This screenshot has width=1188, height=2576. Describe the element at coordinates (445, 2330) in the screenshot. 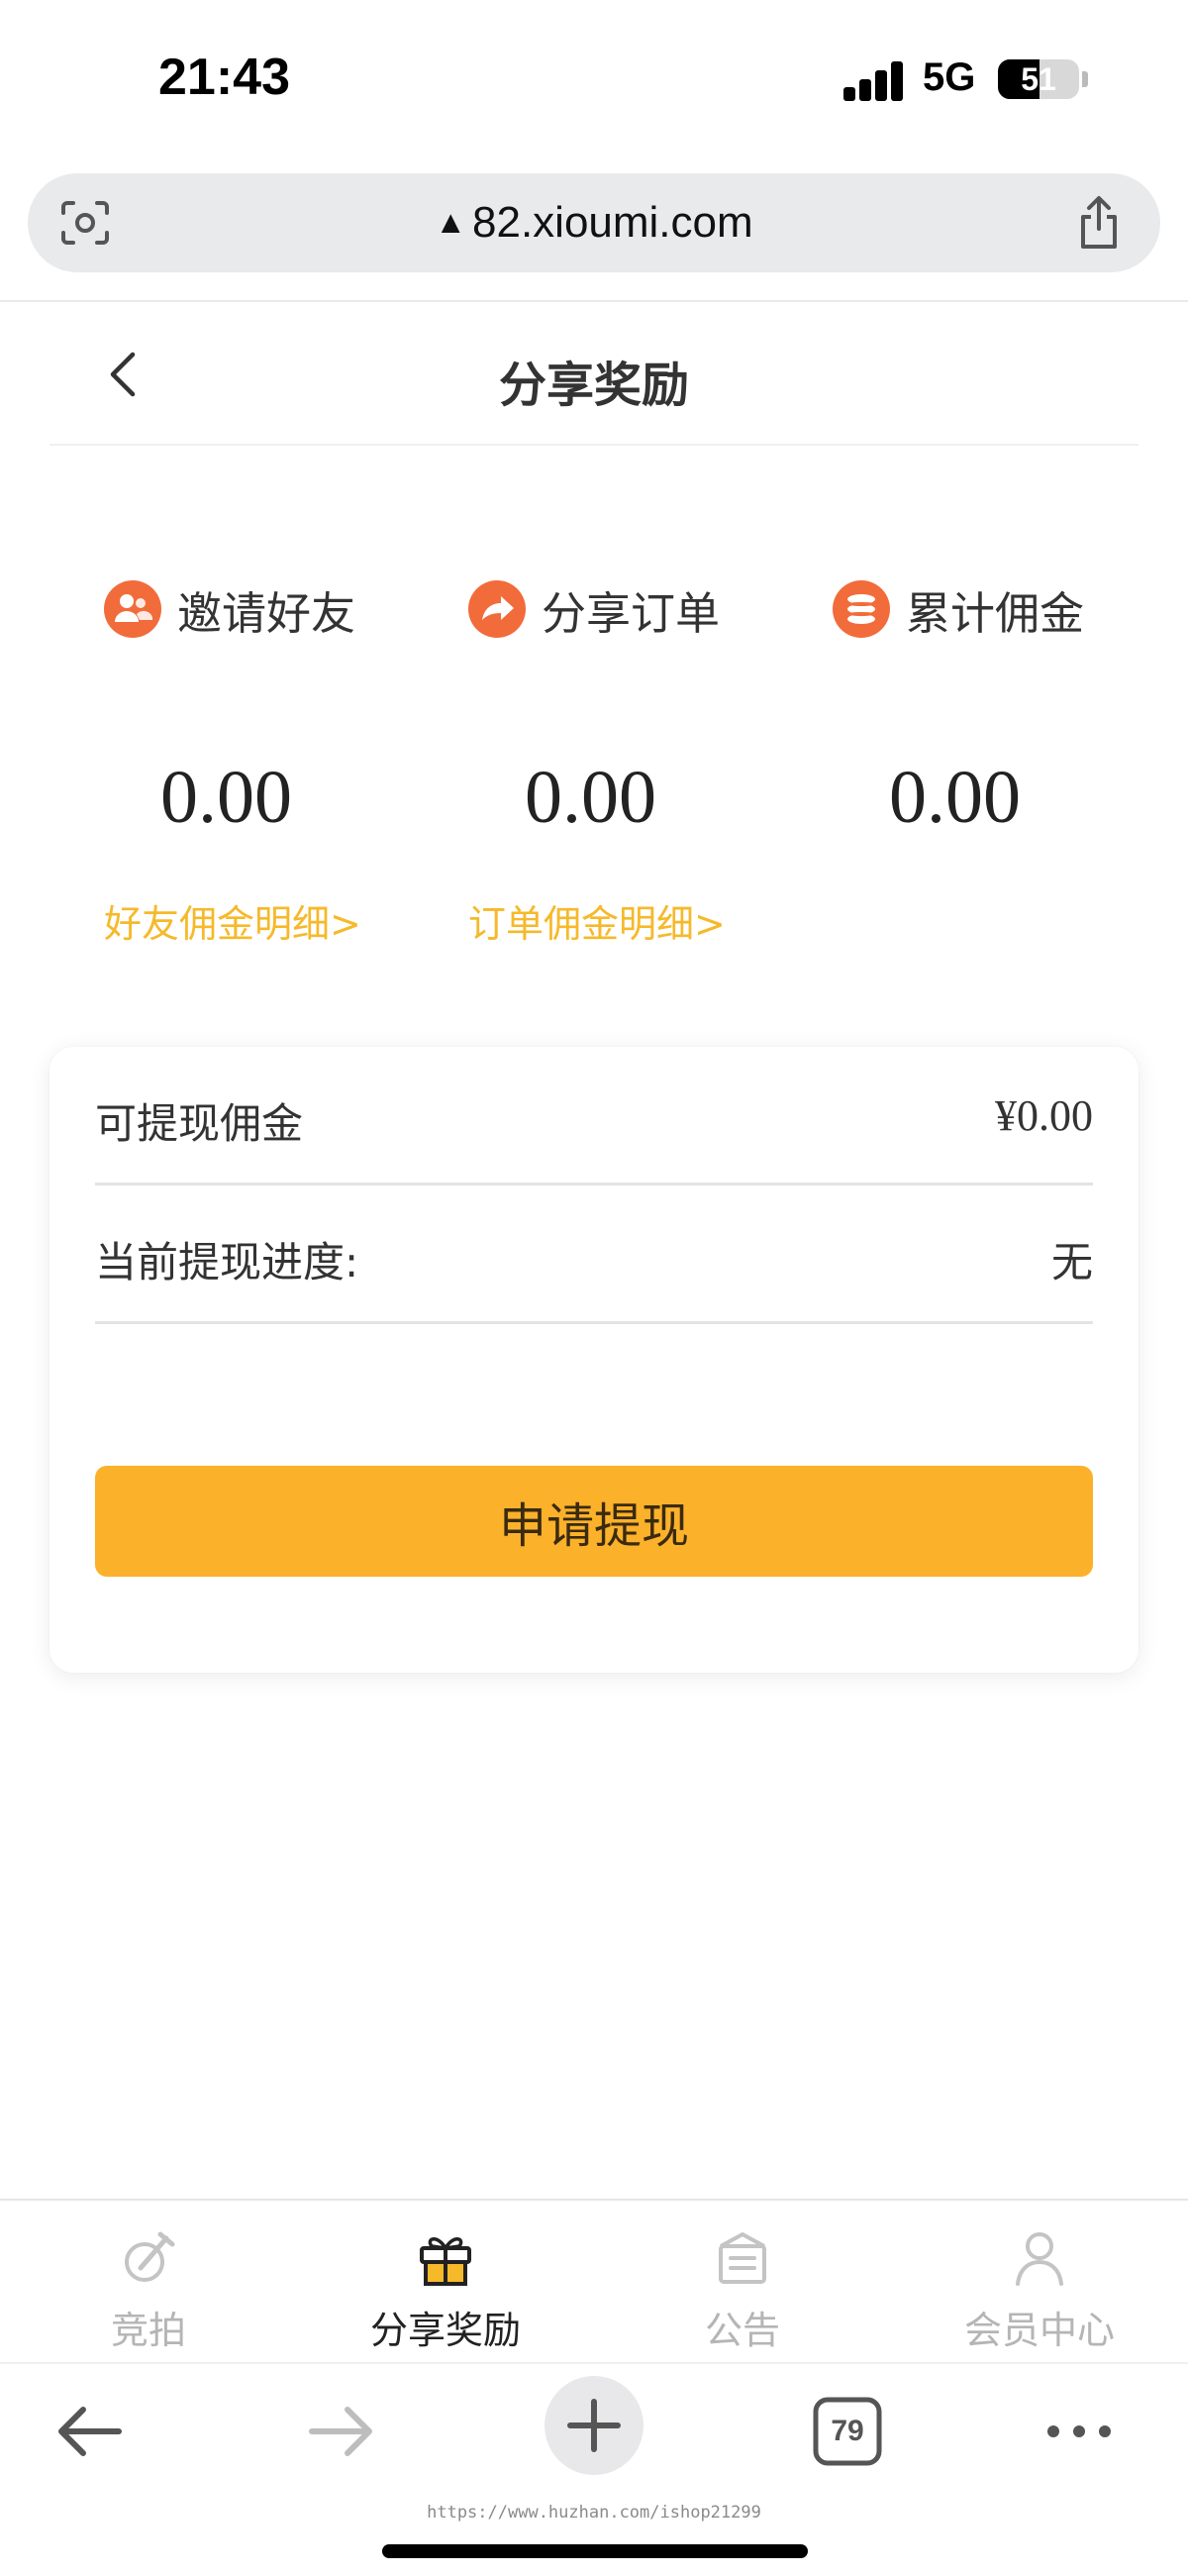

I see `tab-label: 分享奖励` at that location.